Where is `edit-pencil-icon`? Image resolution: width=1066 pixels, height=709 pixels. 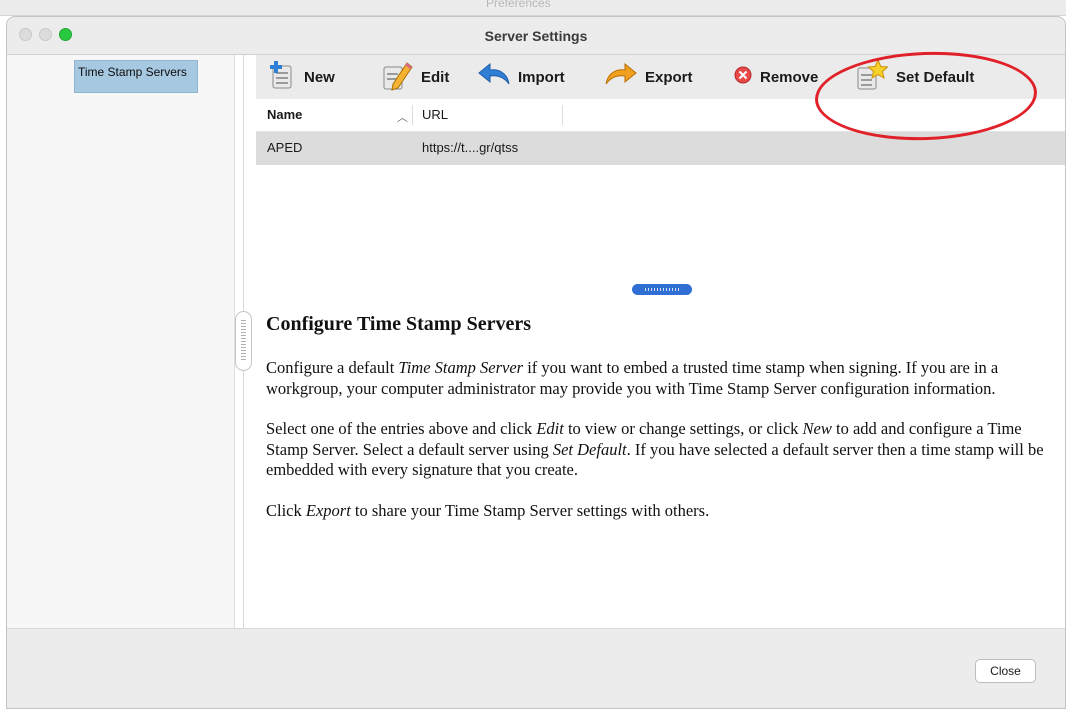
edit-pencil-icon is located at coordinates (397, 77).